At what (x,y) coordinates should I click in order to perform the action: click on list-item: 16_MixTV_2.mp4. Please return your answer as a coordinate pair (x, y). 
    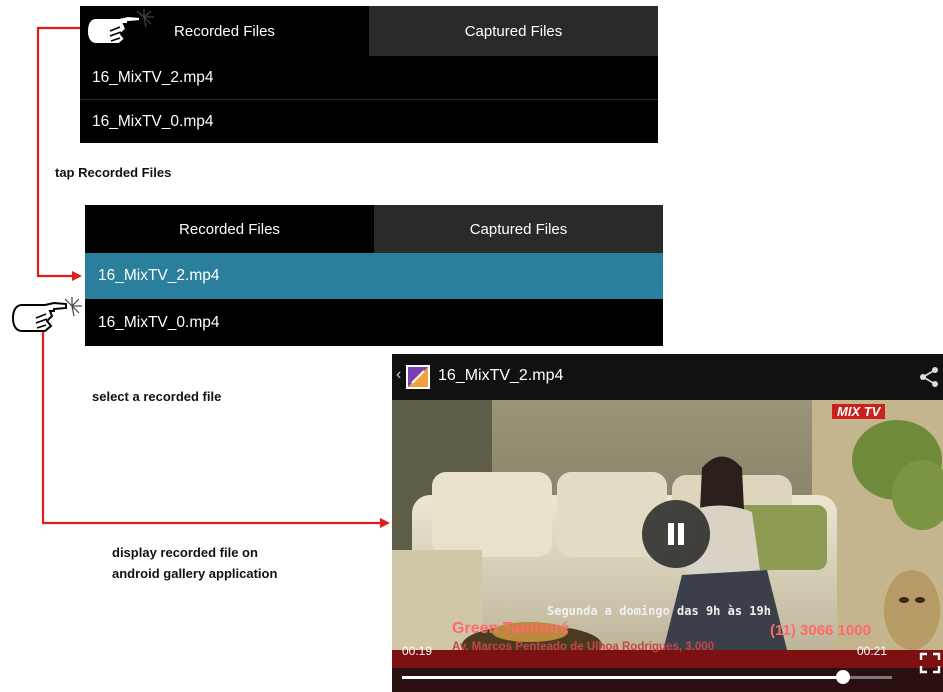
    Looking at the image, I should click on (369, 77).